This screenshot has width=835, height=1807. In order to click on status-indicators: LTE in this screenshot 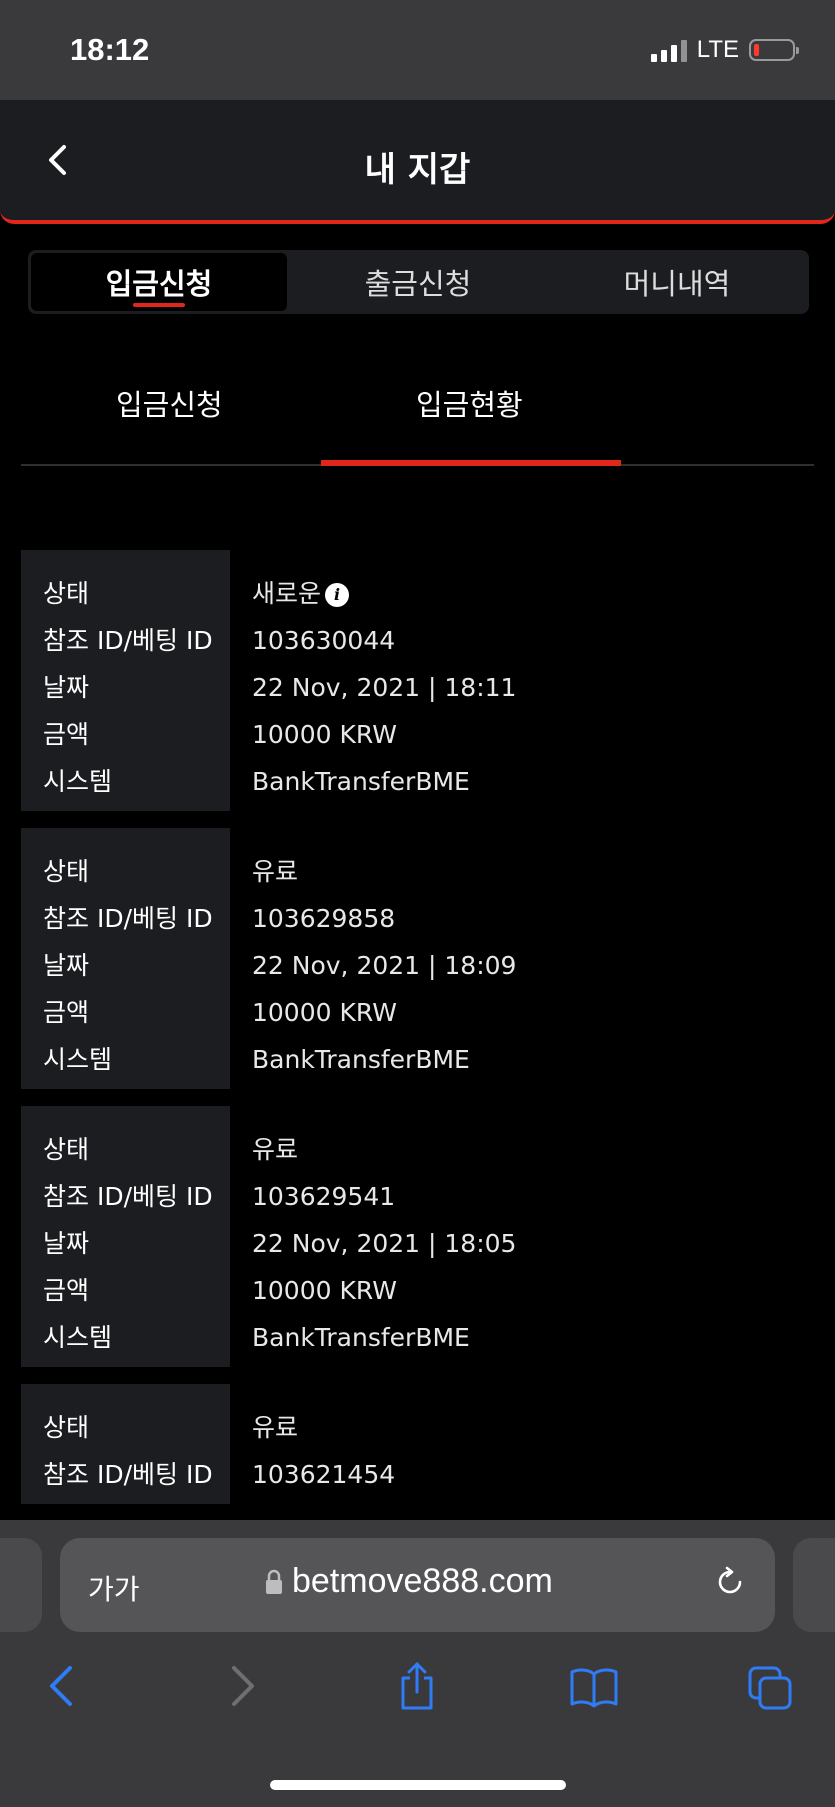, I will do `click(724, 50)`.